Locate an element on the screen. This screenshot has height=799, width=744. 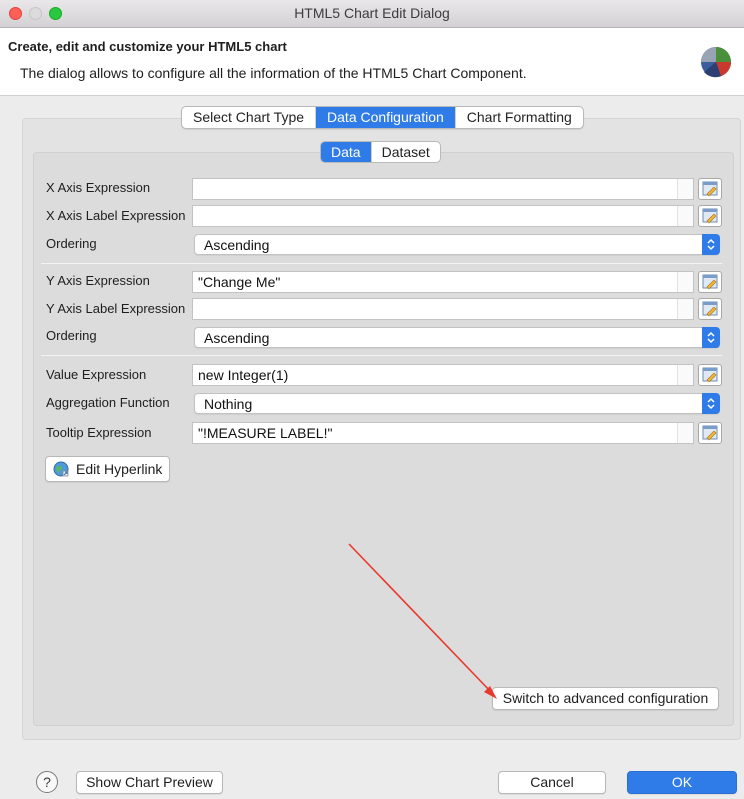
x-axis-label-expression-input is located at coordinates (443, 216).